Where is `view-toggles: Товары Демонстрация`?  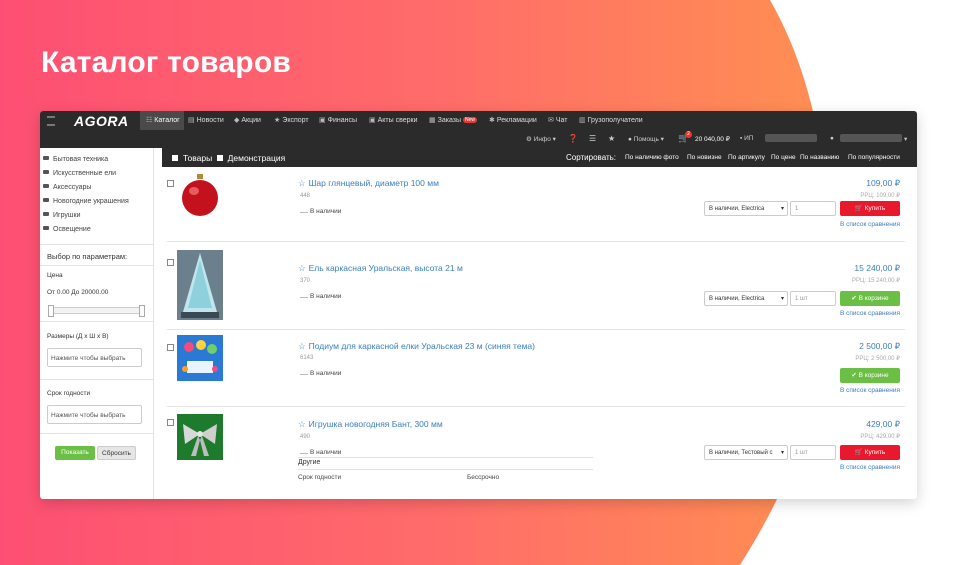
view-toggles: Товары Демонстрация is located at coordinates (228, 158).